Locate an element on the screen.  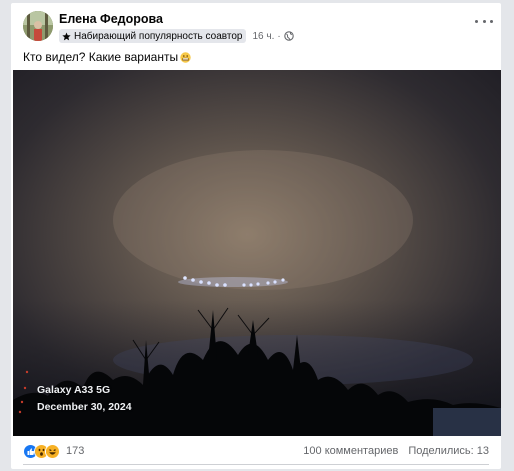
post-time: 16 ч. is located at coordinates (263, 36).